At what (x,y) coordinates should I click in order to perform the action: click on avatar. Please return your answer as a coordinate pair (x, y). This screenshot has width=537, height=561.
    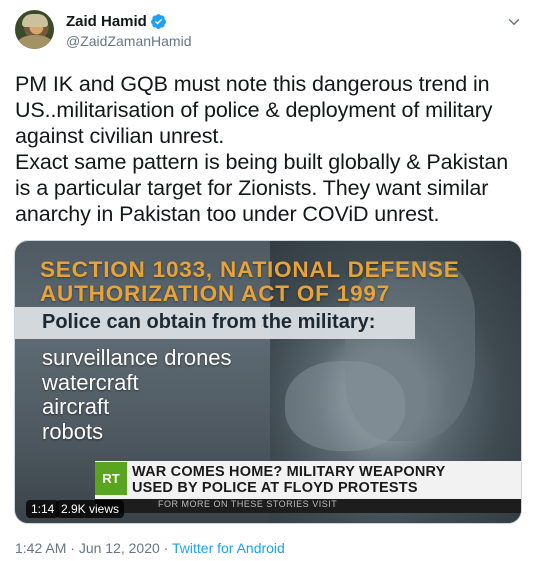
    Looking at the image, I should click on (34, 29).